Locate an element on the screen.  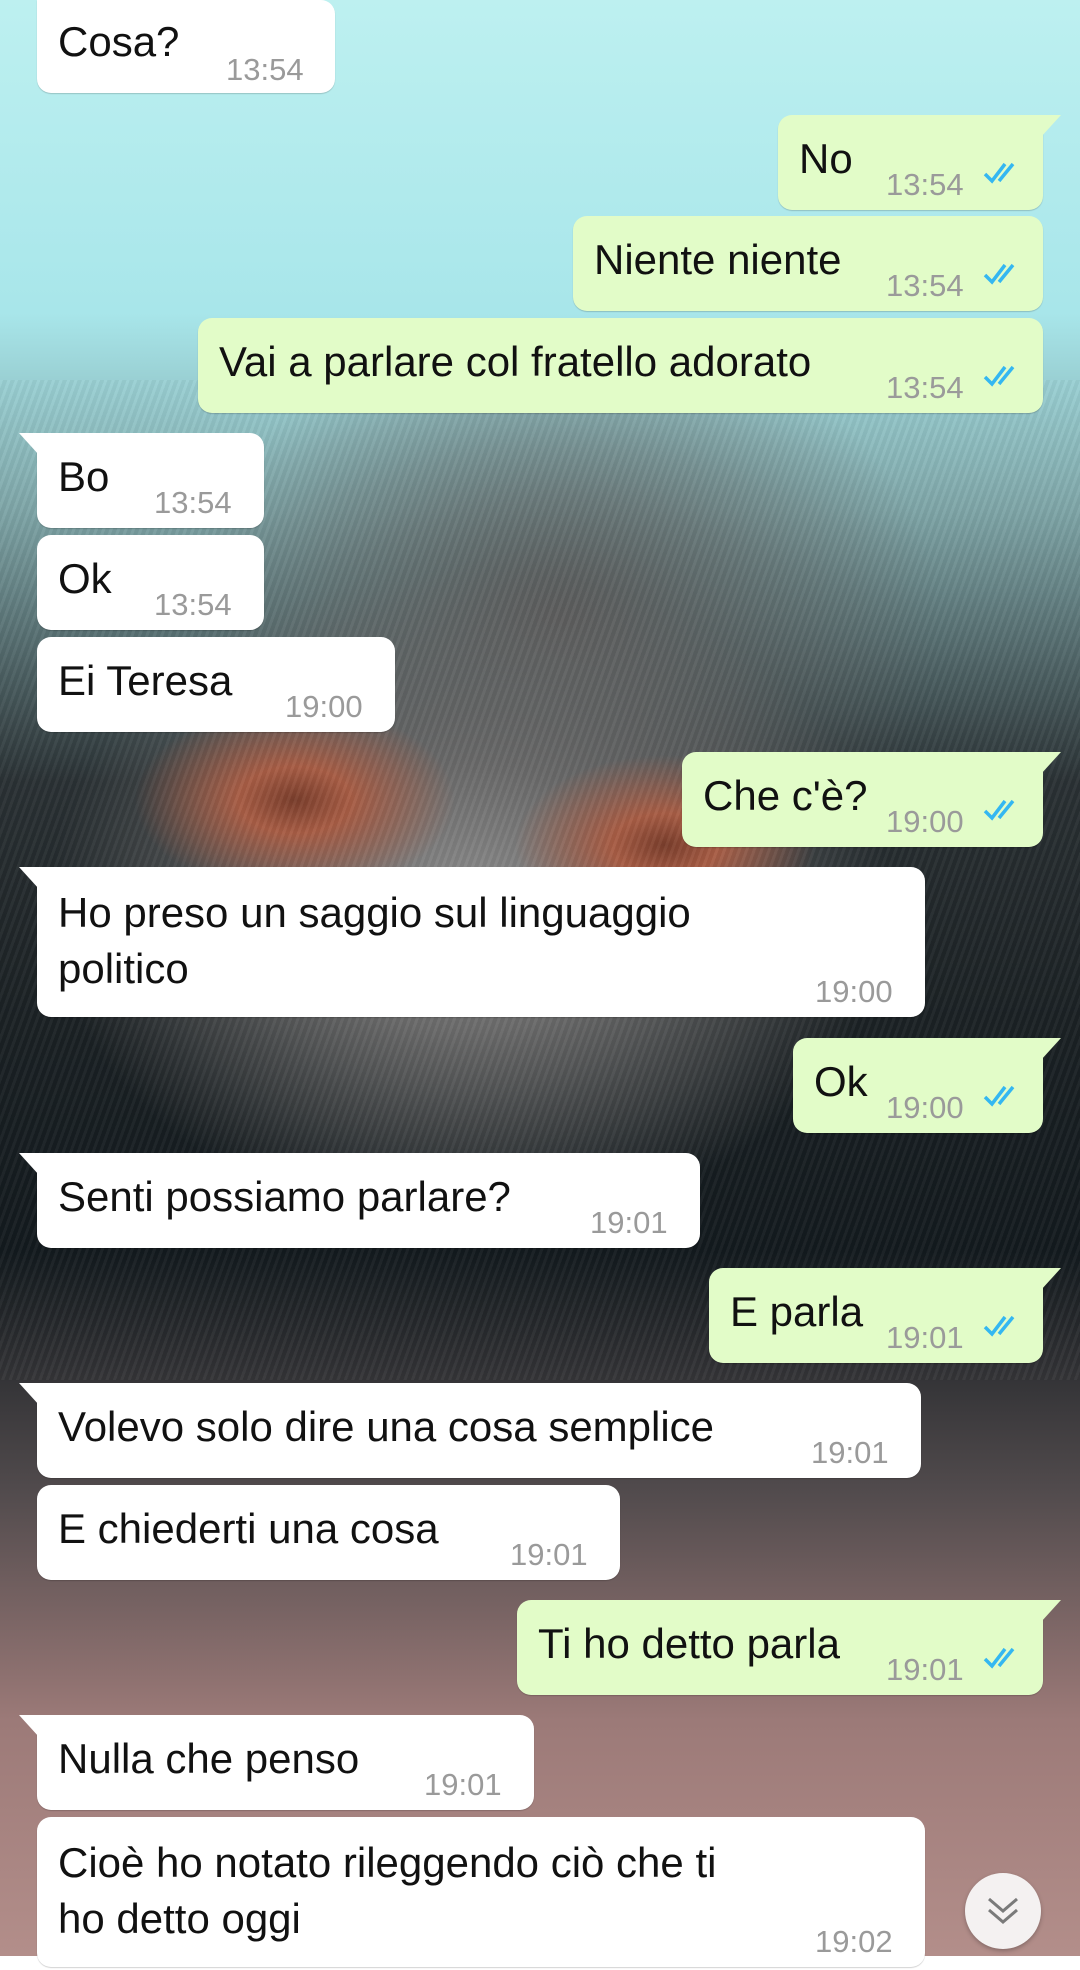
message-text: Niente niente is located at coordinates (718, 259).